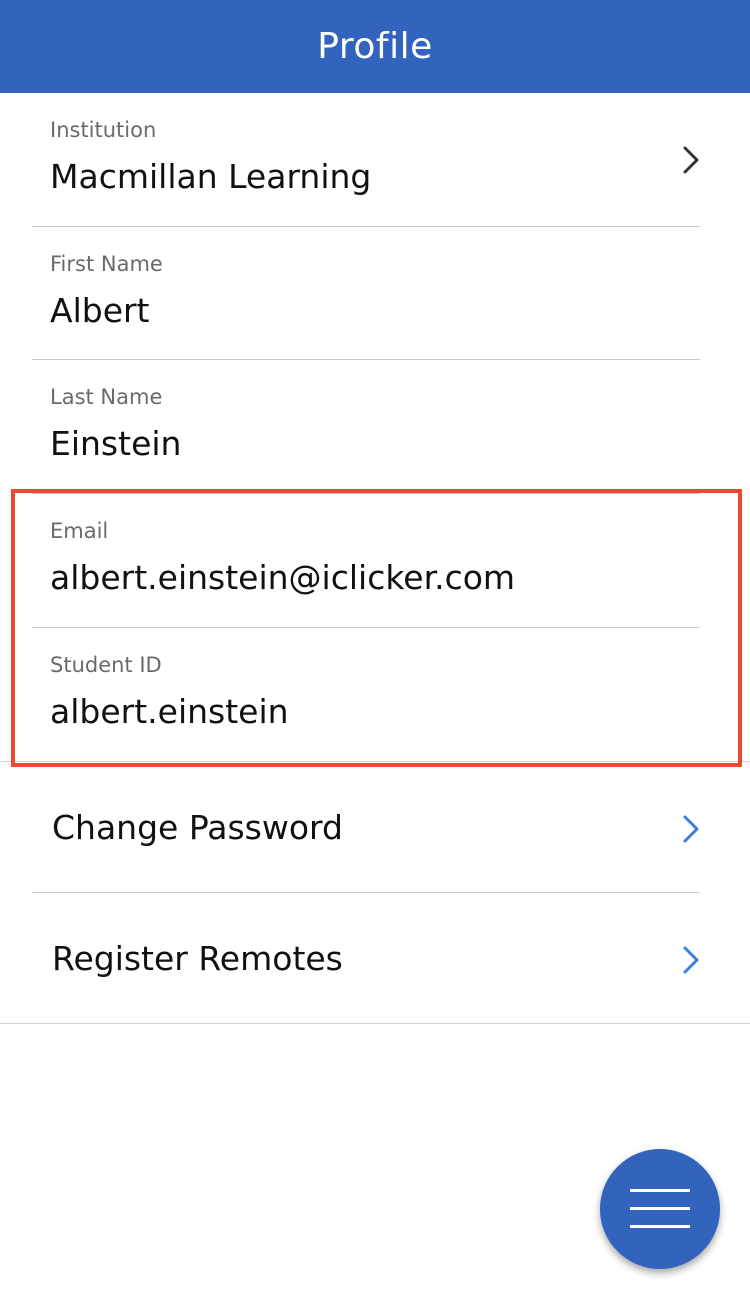 The width and height of the screenshot is (750, 1299). I want to click on first-name-label: First Name, so click(106, 264).